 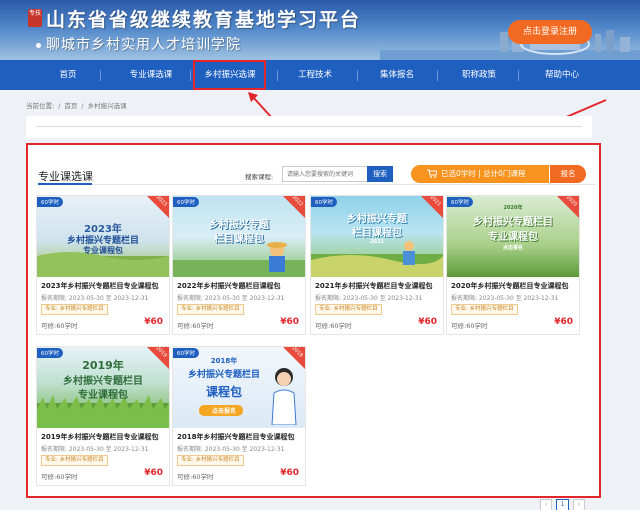 What do you see at coordinates (143, 45) in the screenshot?
I see `site-subtitle-text: 聊城市乡村实用人才培训学院` at bounding box center [143, 45].